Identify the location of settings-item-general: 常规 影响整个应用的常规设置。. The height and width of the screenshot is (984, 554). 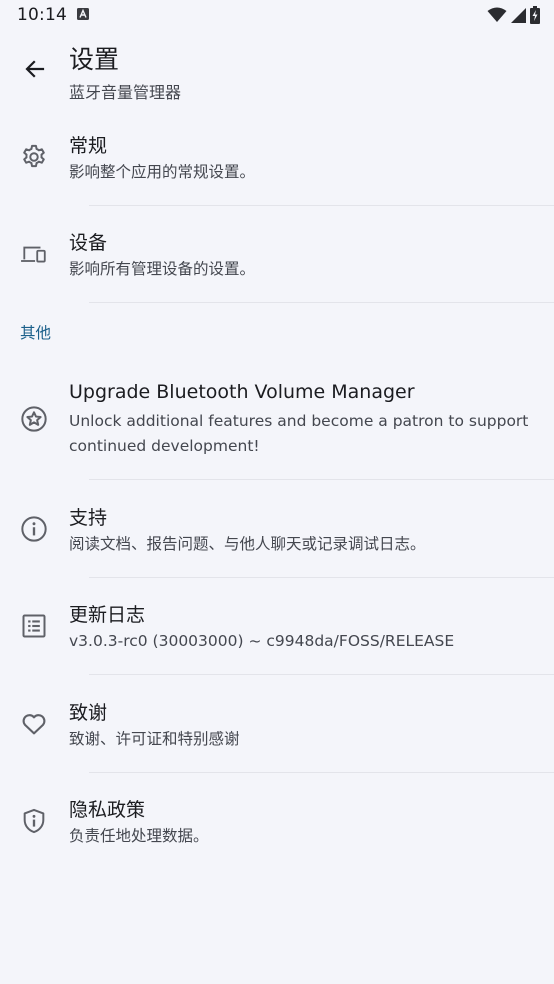
(277, 159).